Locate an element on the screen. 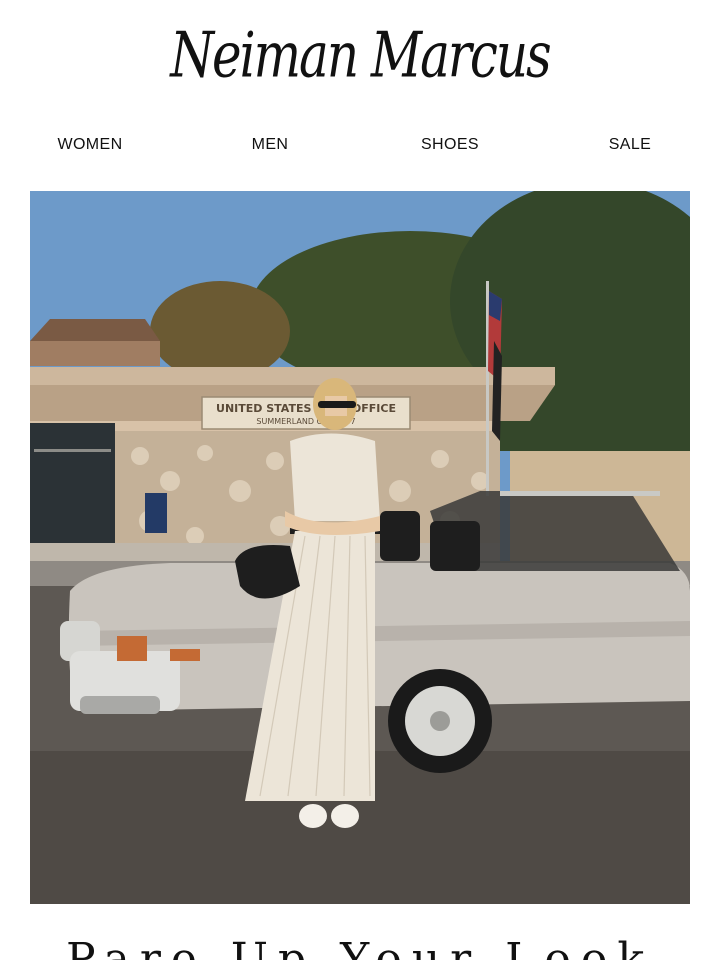 The image size is (720, 960). svg-text: UNITED STATES POST OFFICE is located at coordinates (306, 408).